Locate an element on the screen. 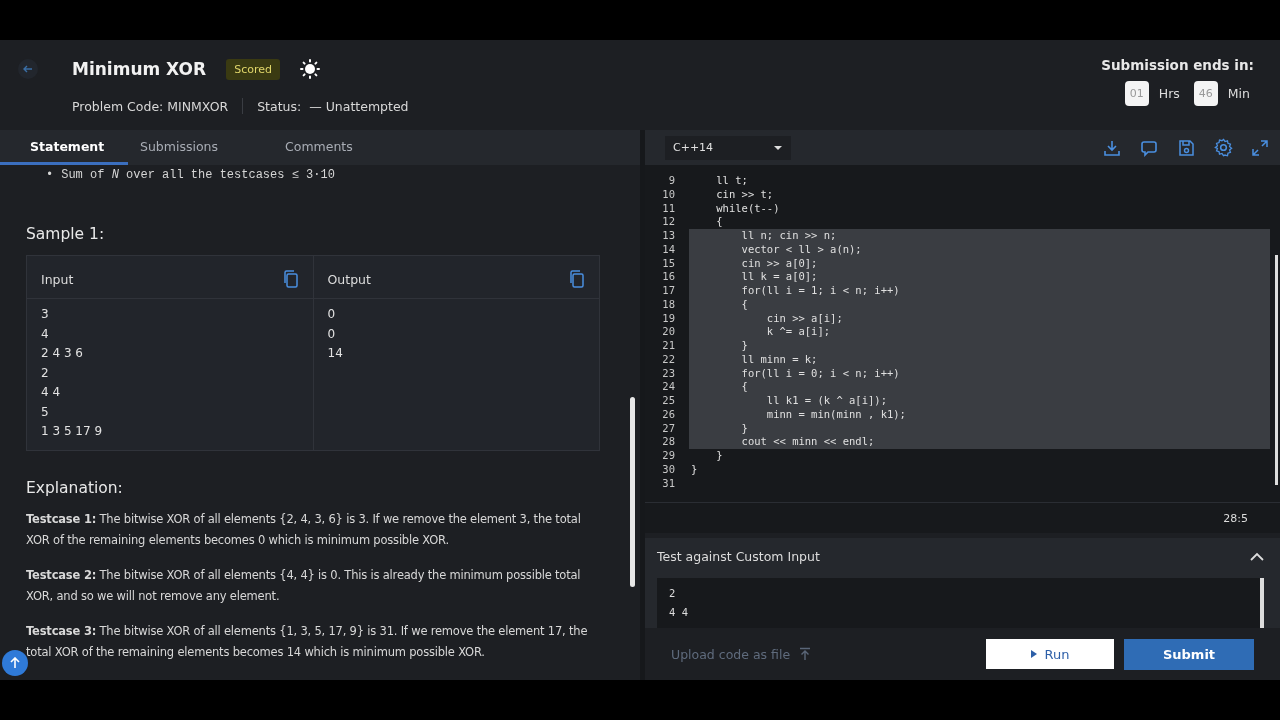  submit-button: Submit is located at coordinates (1189, 654).